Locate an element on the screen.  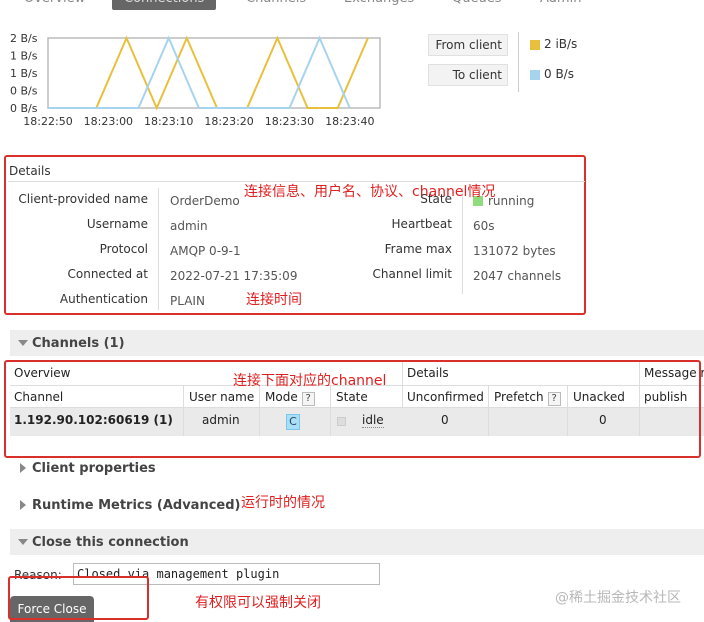
heartbeat-label: Heartbeat is located at coordinates (421, 224).